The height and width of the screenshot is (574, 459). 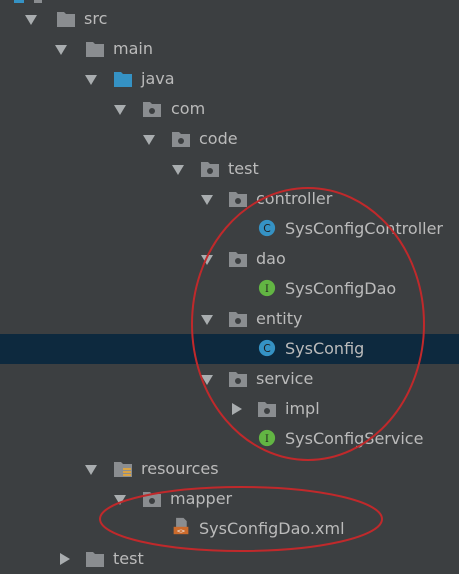 I want to click on tree-item-label: SysConfigService, so click(x=354, y=438).